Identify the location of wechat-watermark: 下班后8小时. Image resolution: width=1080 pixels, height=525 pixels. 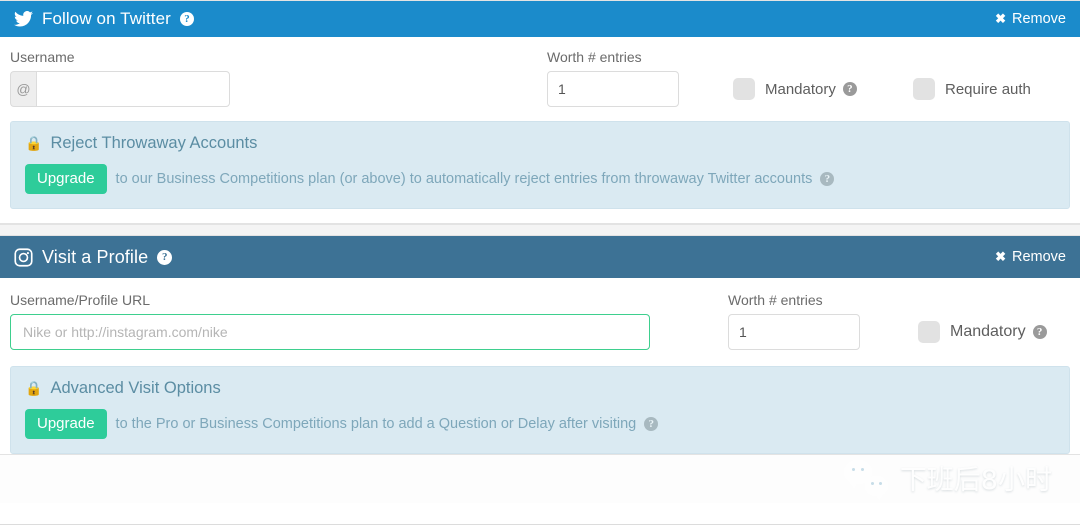
(947, 479).